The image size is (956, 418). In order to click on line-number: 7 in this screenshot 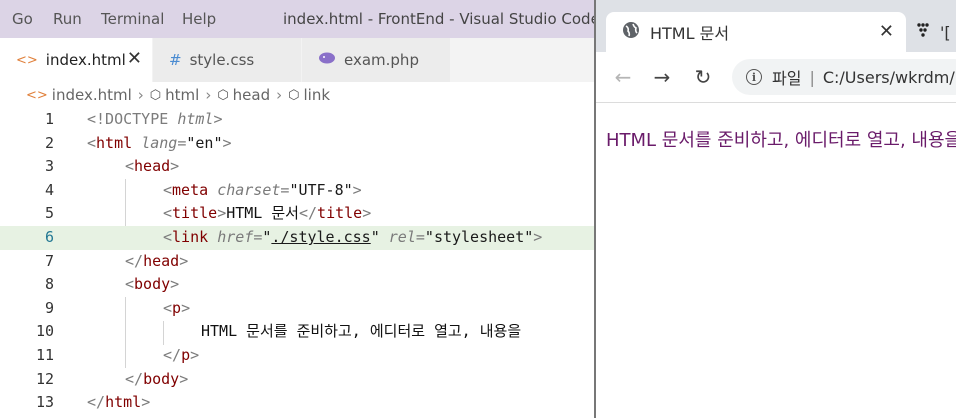, I will do `click(49, 260)`.